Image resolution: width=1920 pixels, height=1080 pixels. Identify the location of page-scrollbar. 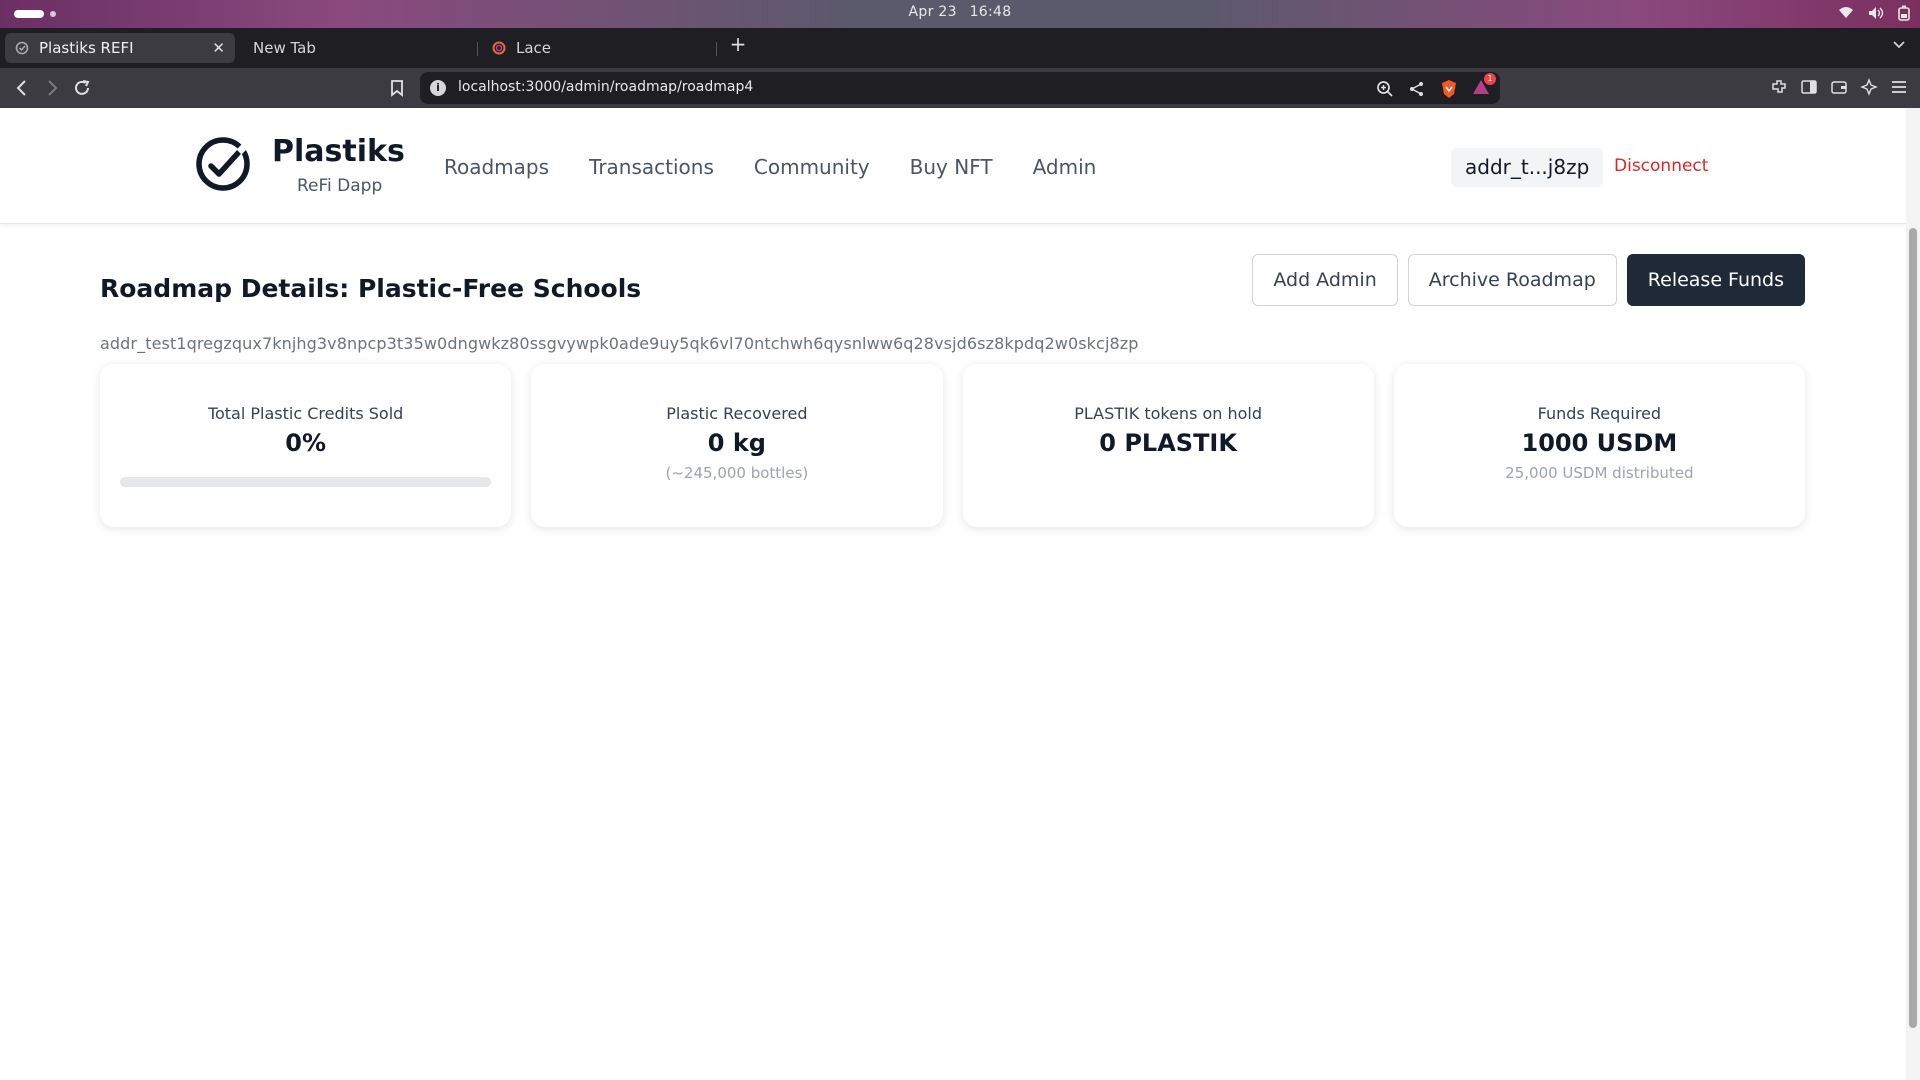
(1913, 594).